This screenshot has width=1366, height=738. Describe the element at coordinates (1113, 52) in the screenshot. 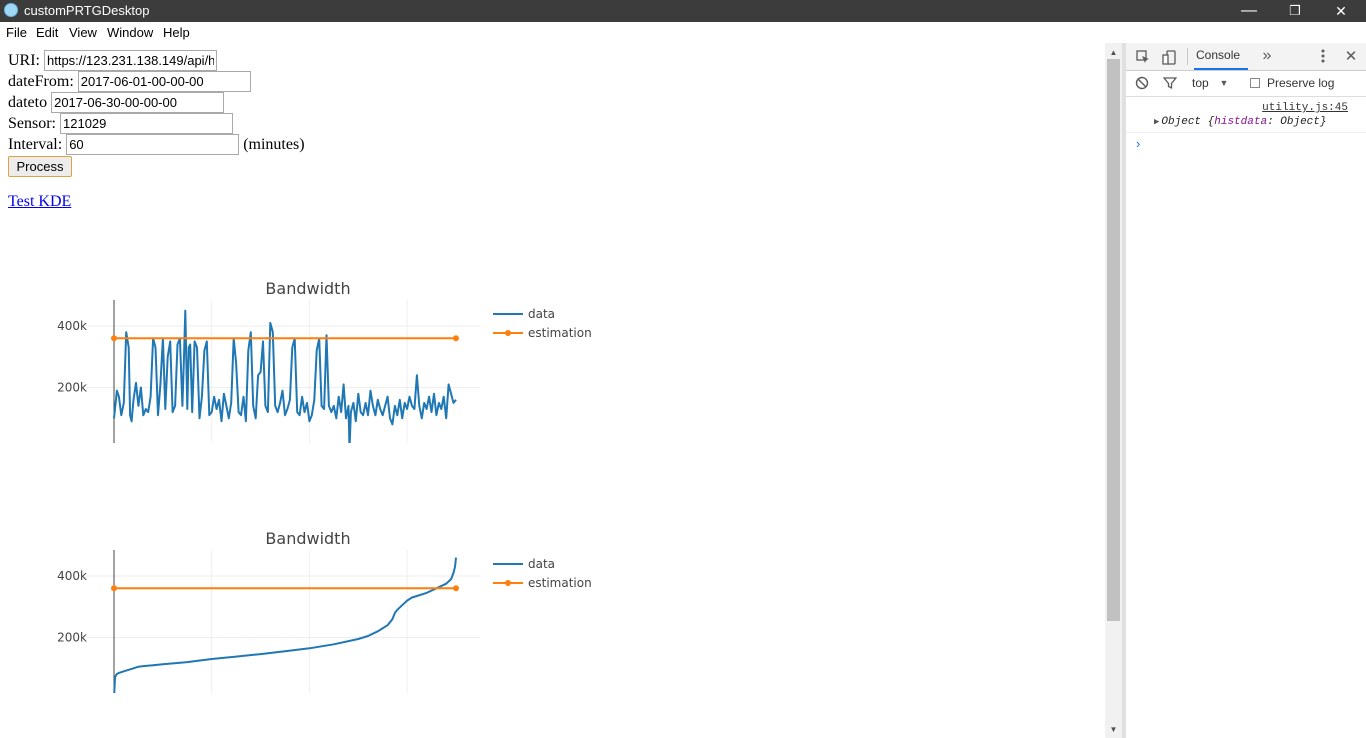

I see `scroll-up-icon: ▲` at that location.